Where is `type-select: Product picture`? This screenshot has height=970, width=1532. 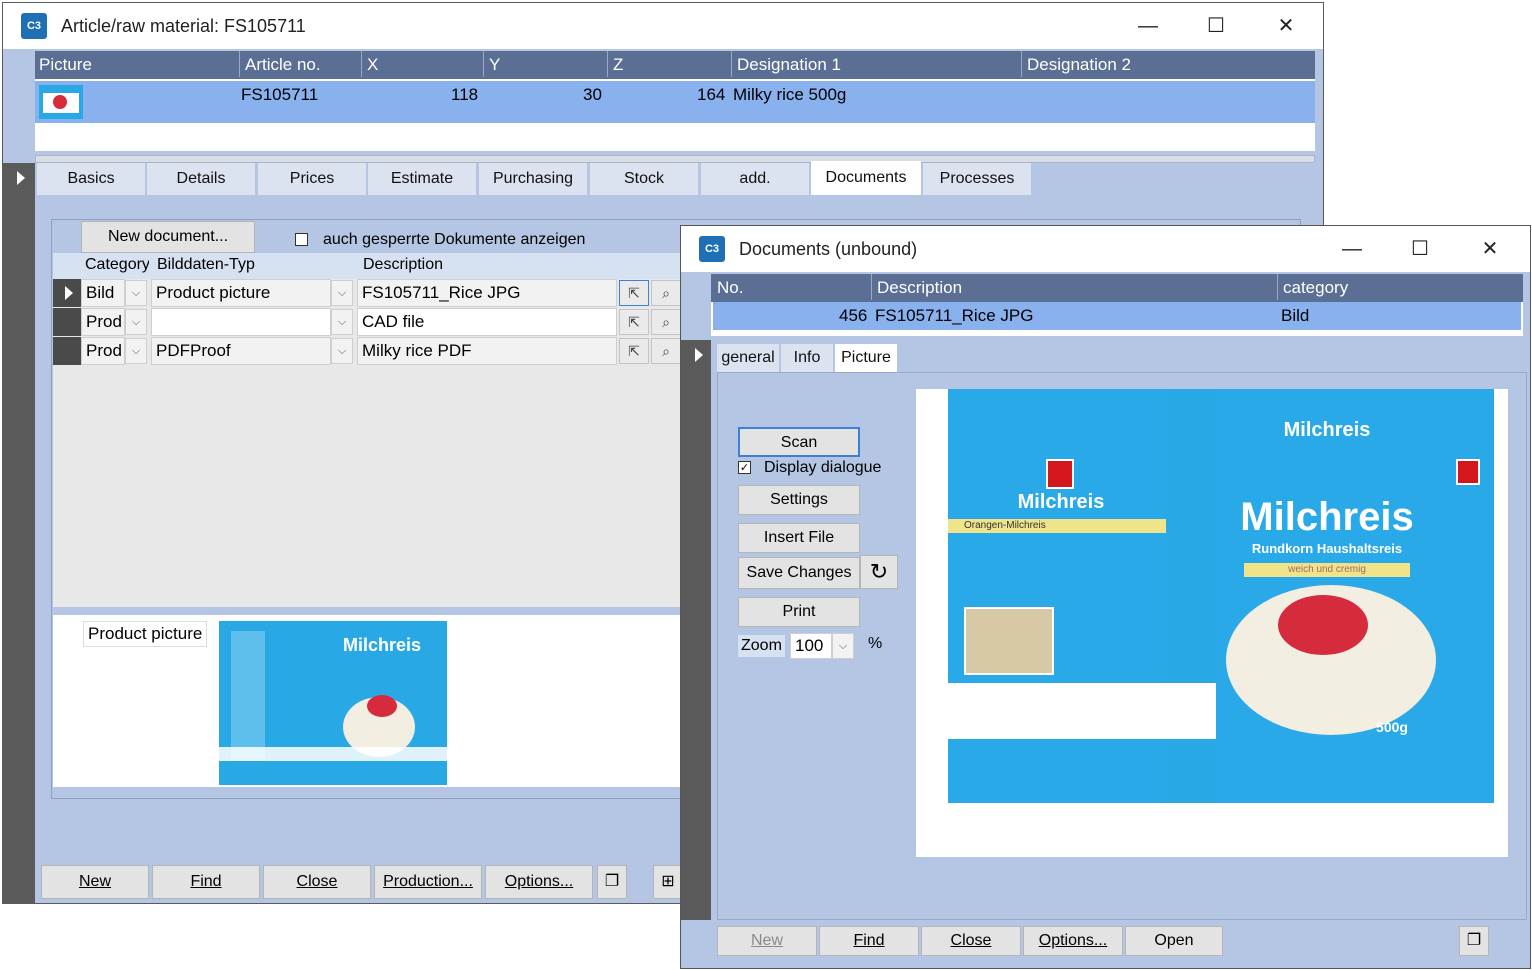 type-select: Product picture is located at coordinates (241, 293).